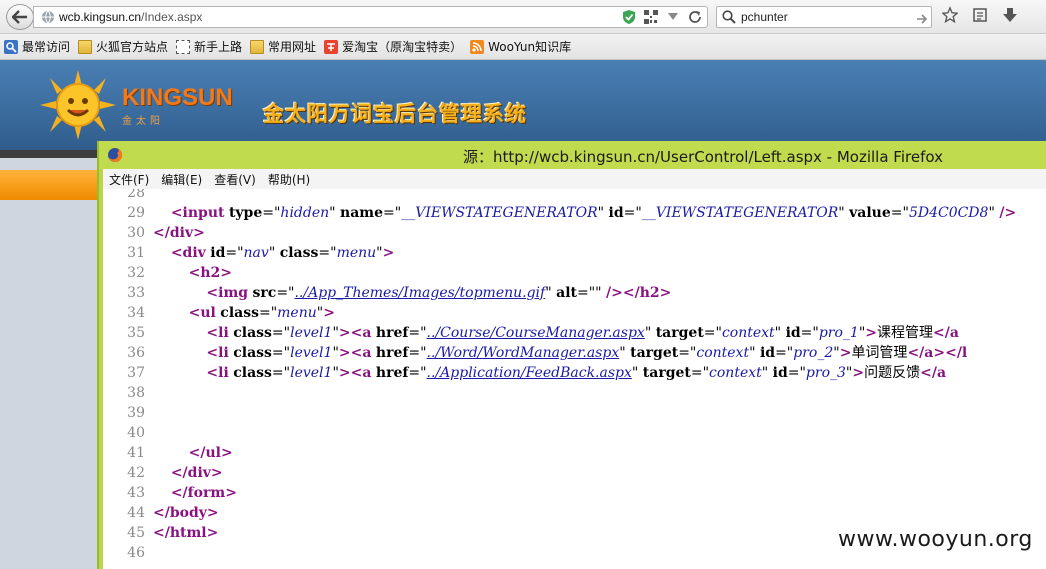  I want to click on bookmark-most-visited: 最常访问, so click(37, 46).